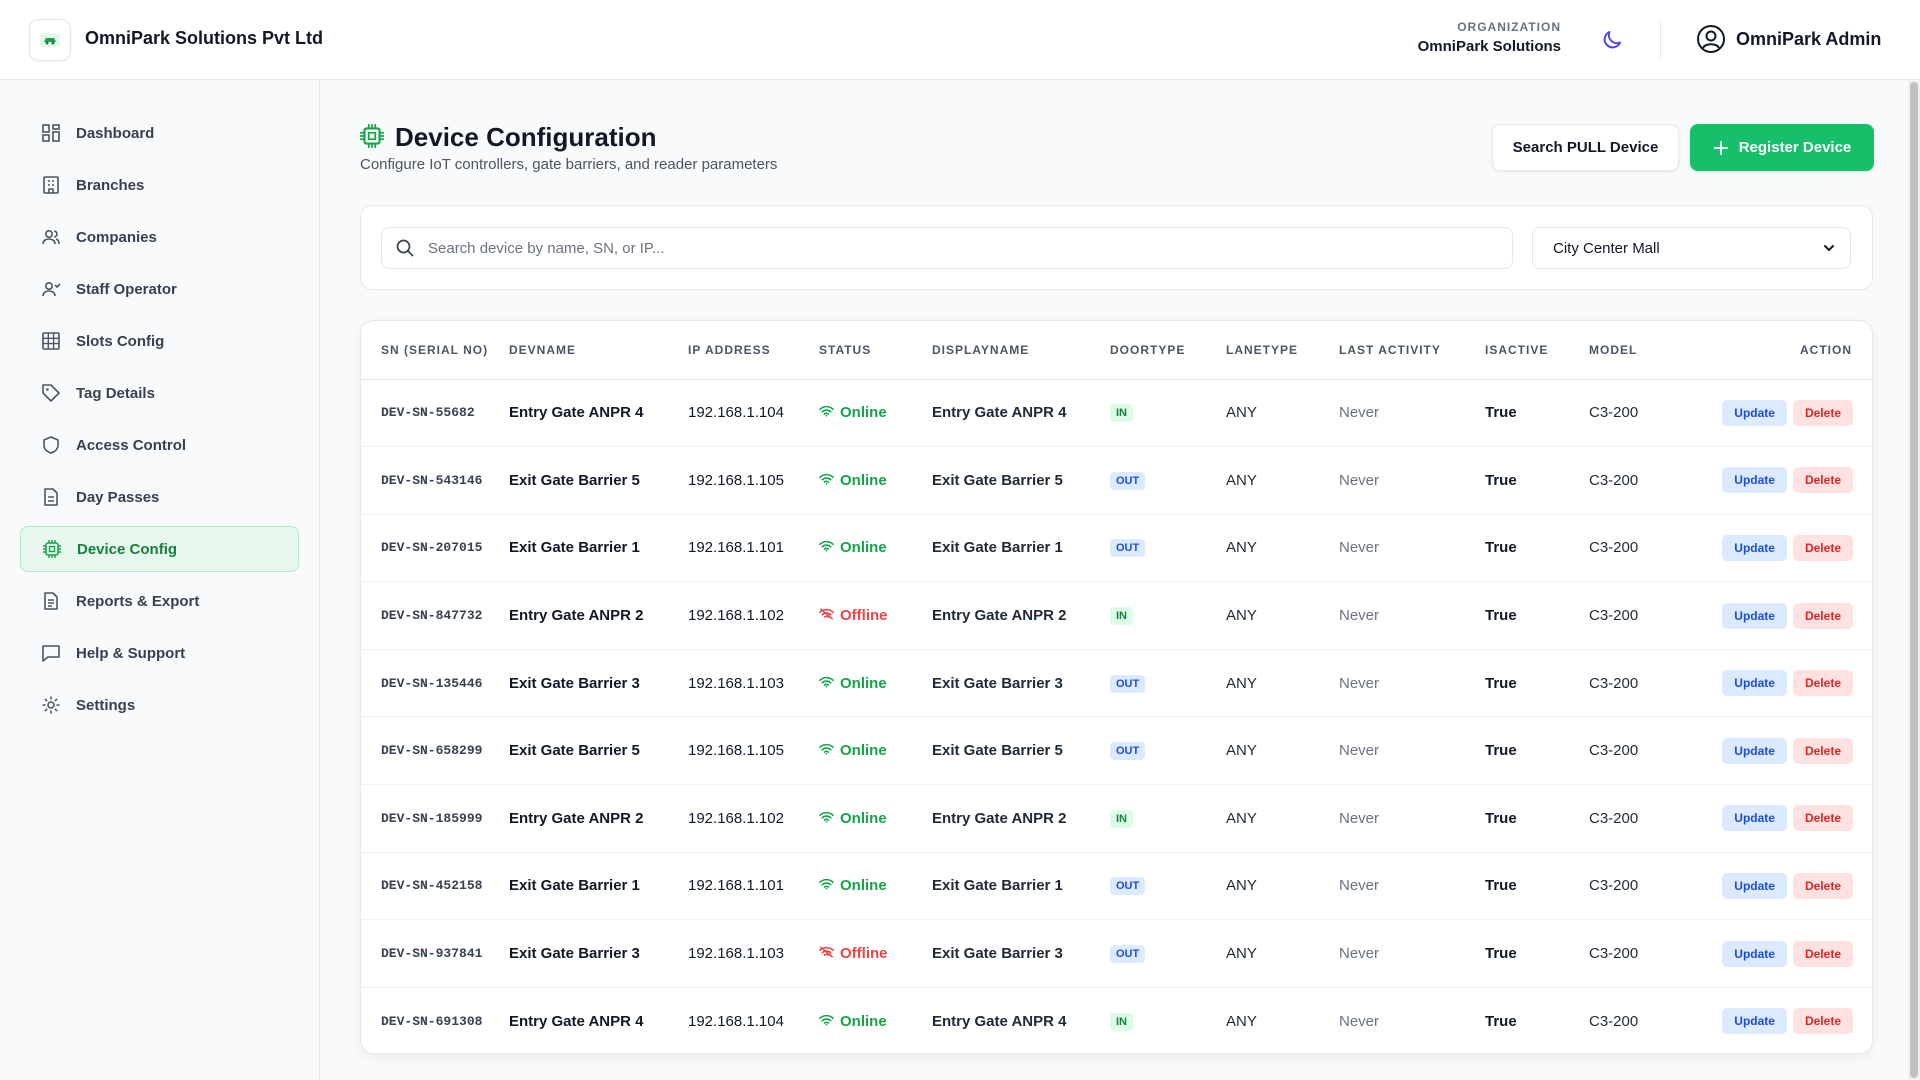  What do you see at coordinates (853, 750) in the screenshot?
I see `status-badge: Online` at bounding box center [853, 750].